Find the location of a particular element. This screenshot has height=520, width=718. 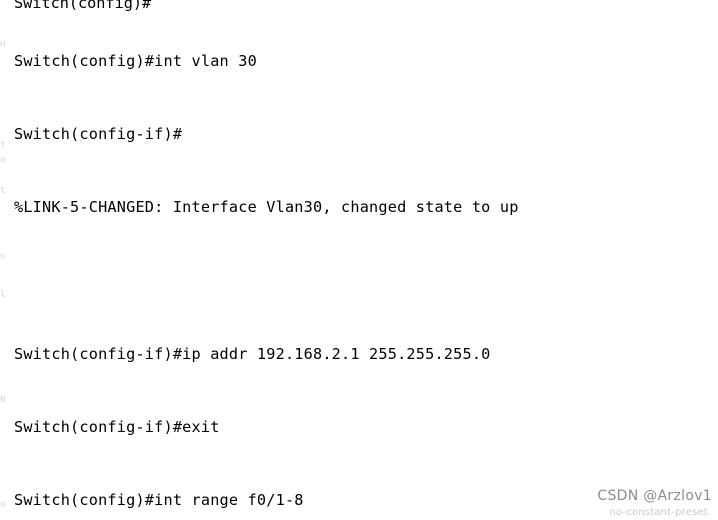

edge-artifact: N is located at coordinates (3, 400).